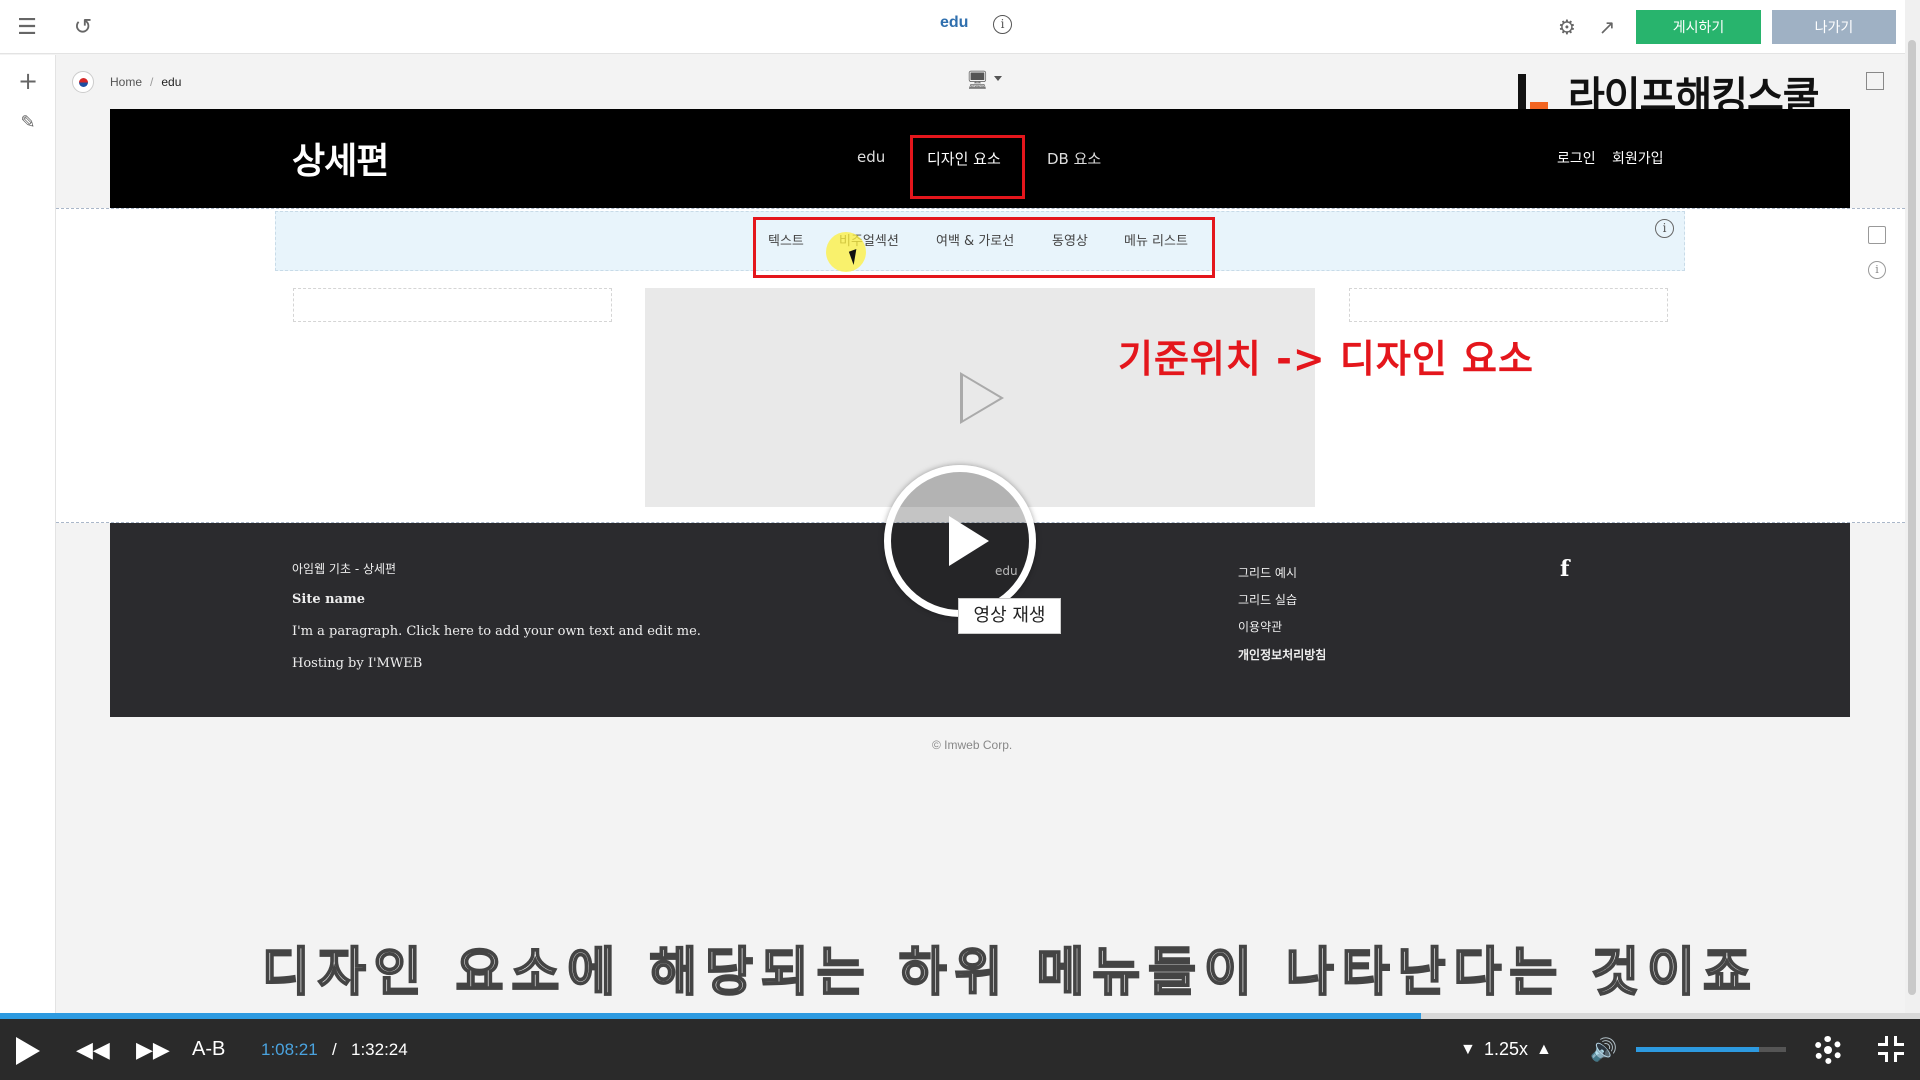  Describe the element at coordinates (452, 305) in the screenshot. I see `empty-block-left` at that location.